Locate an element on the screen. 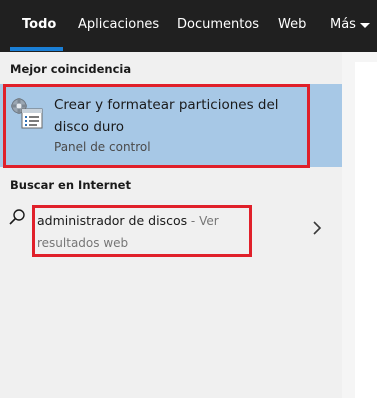 The image size is (377, 398). tab-web: Web is located at coordinates (292, 26).